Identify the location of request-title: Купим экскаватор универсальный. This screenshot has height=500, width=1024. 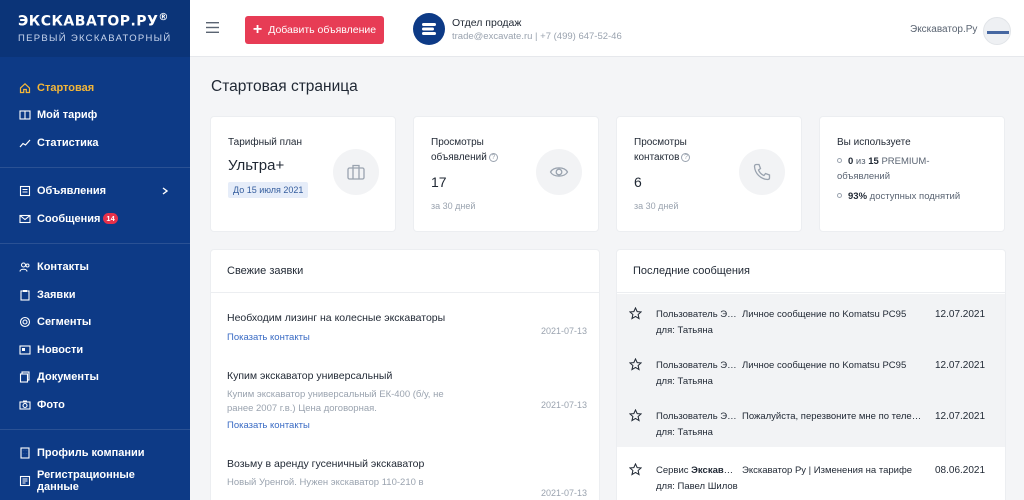
(407, 376).